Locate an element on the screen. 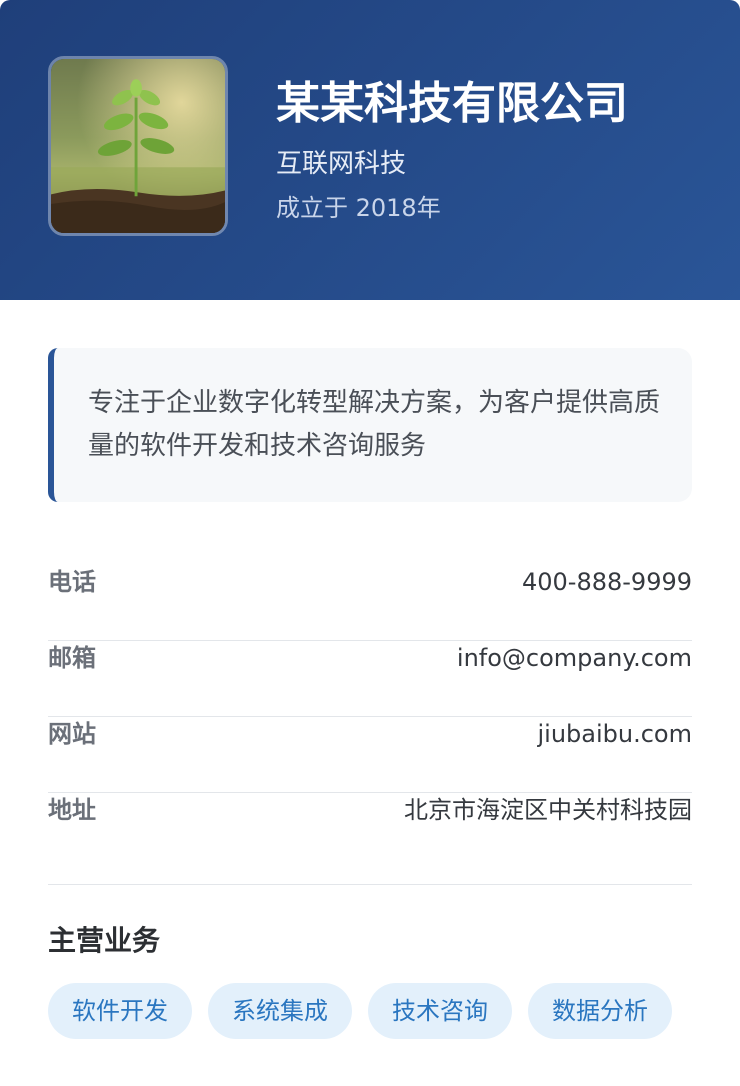  email-label: 邮箱 is located at coordinates (72, 658).